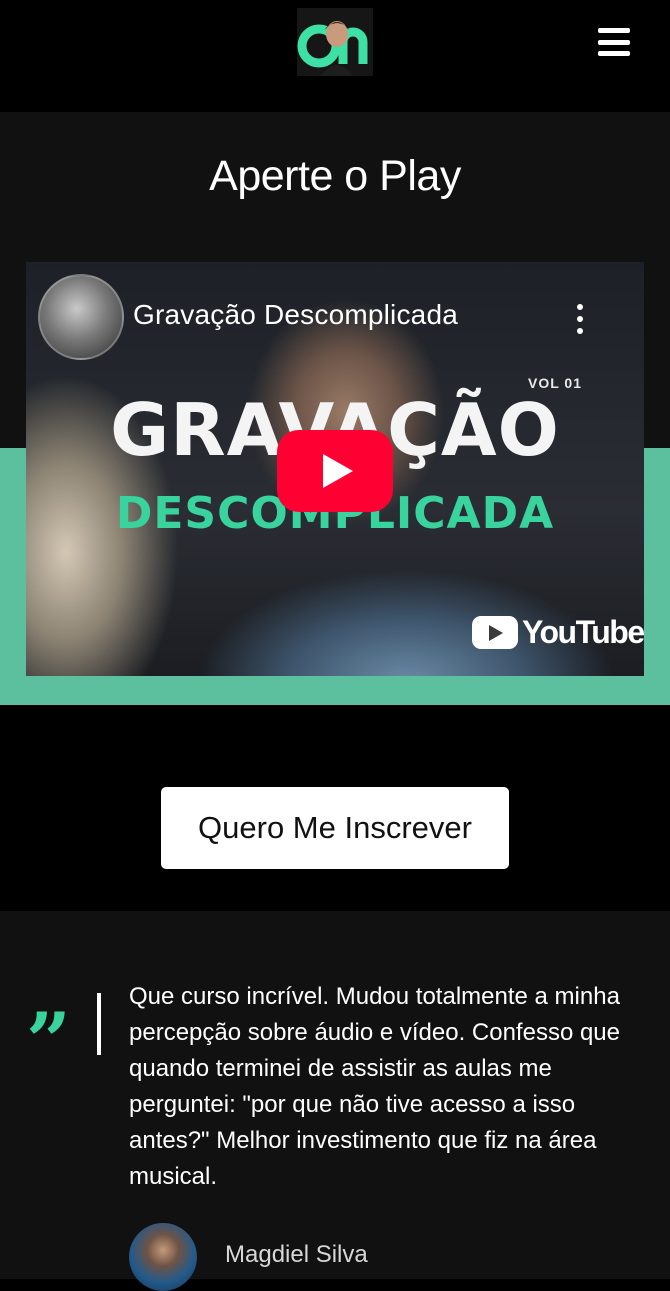 This screenshot has height=1291, width=670. I want to click on site-header, so click(335, 56).